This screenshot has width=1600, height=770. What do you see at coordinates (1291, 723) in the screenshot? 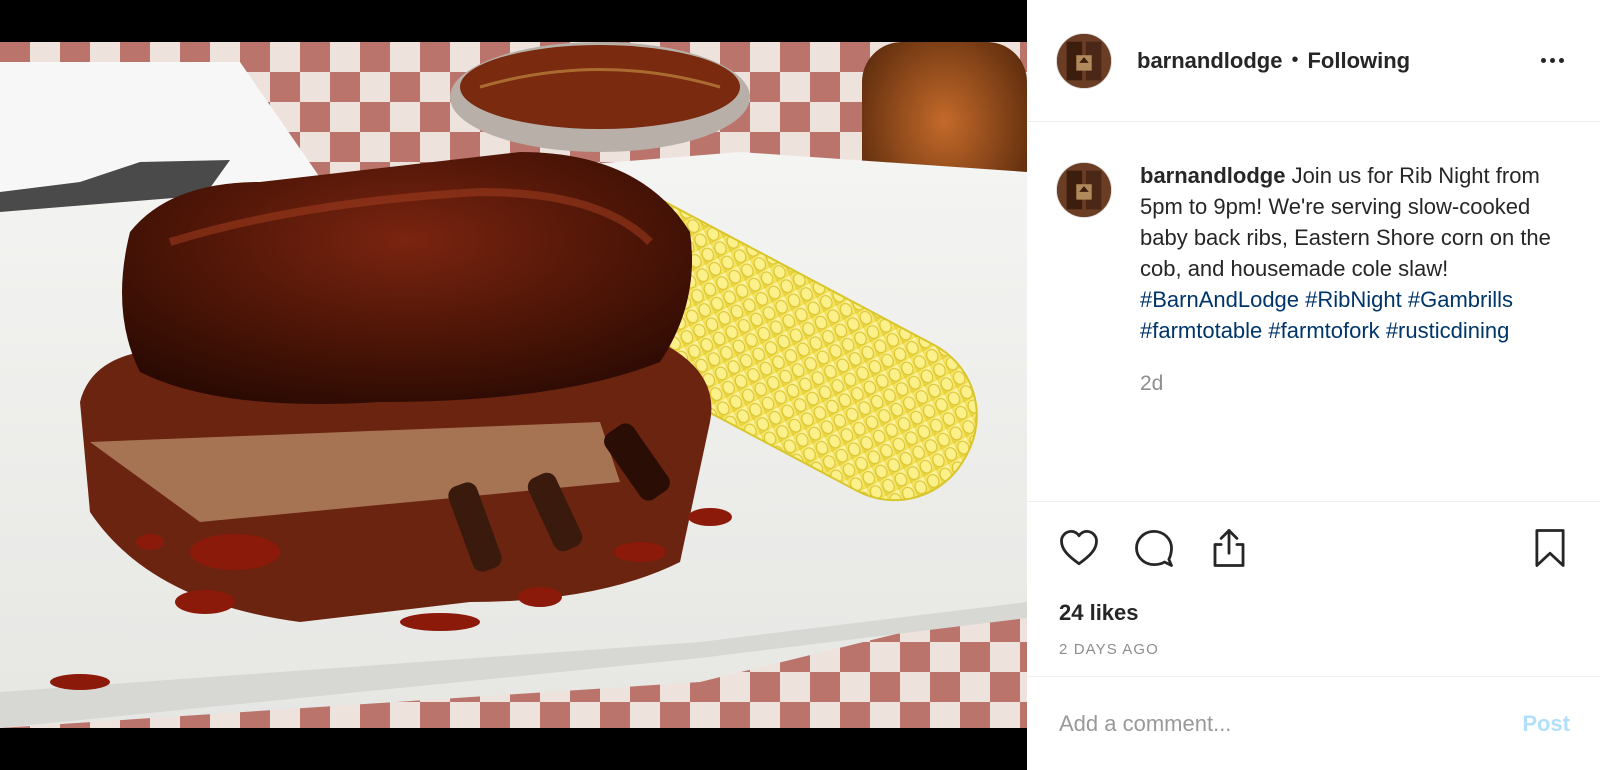
I see `comment-input` at bounding box center [1291, 723].